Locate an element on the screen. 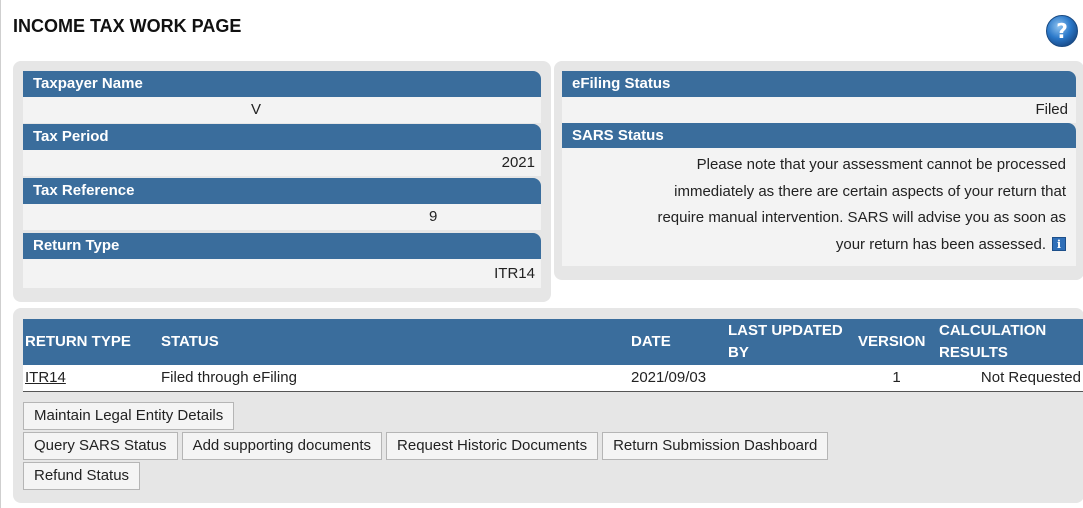 The image size is (1083, 508). maintain-legal-entity-details-button: Maintain Legal Entity Details is located at coordinates (129, 416).